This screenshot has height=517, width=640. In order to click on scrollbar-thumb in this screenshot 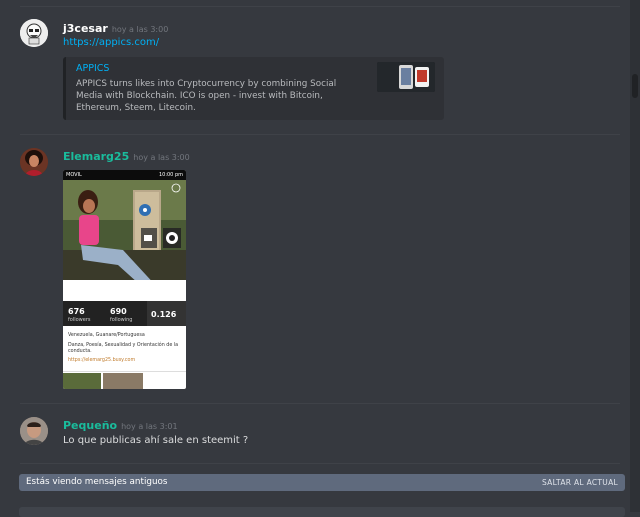, I will do `click(635, 86)`.